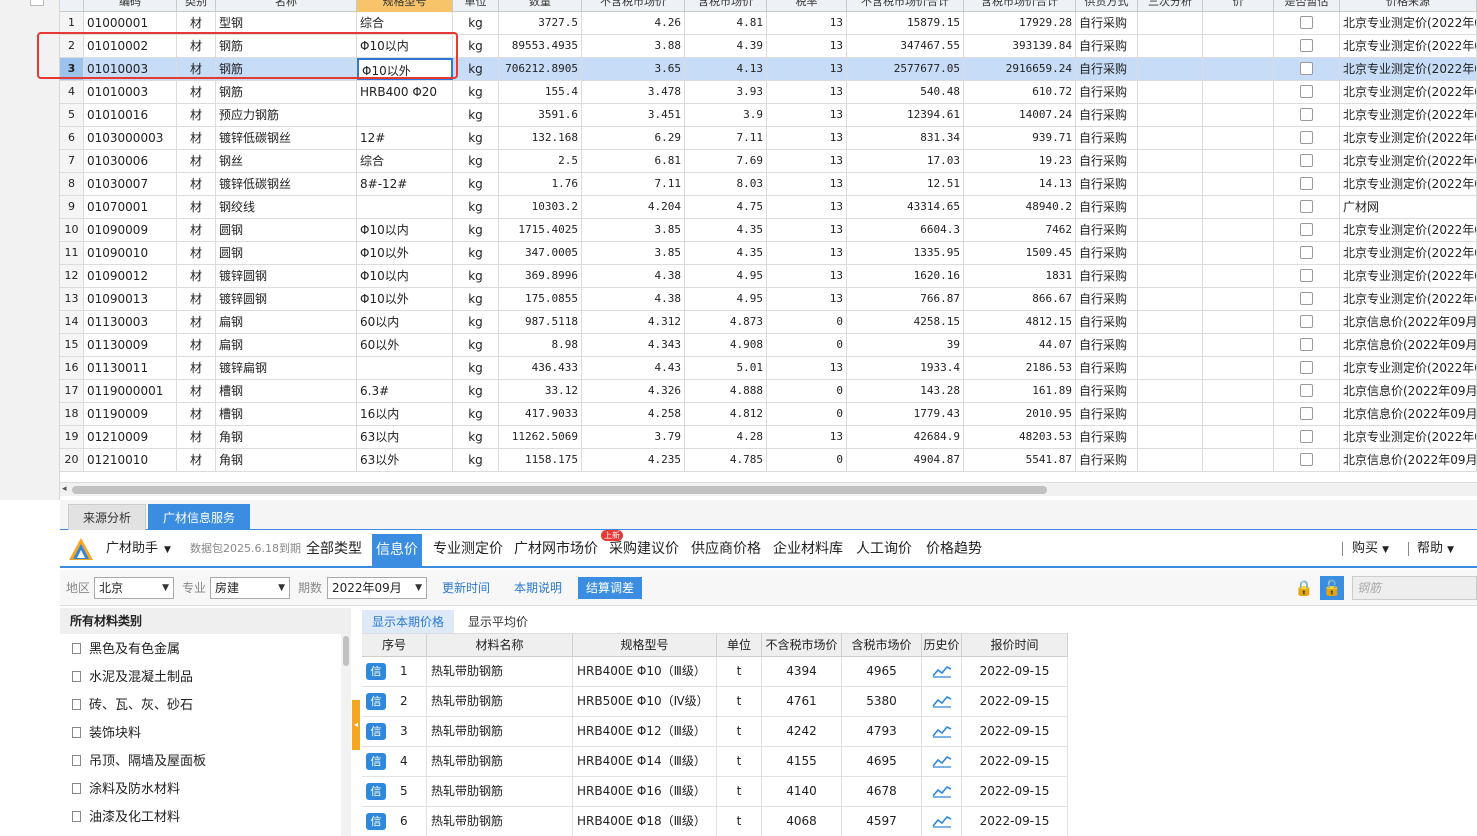 Image resolution: width=1477 pixels, height=836 pixels. I want to click on price-cell-history, so click(942, 671).